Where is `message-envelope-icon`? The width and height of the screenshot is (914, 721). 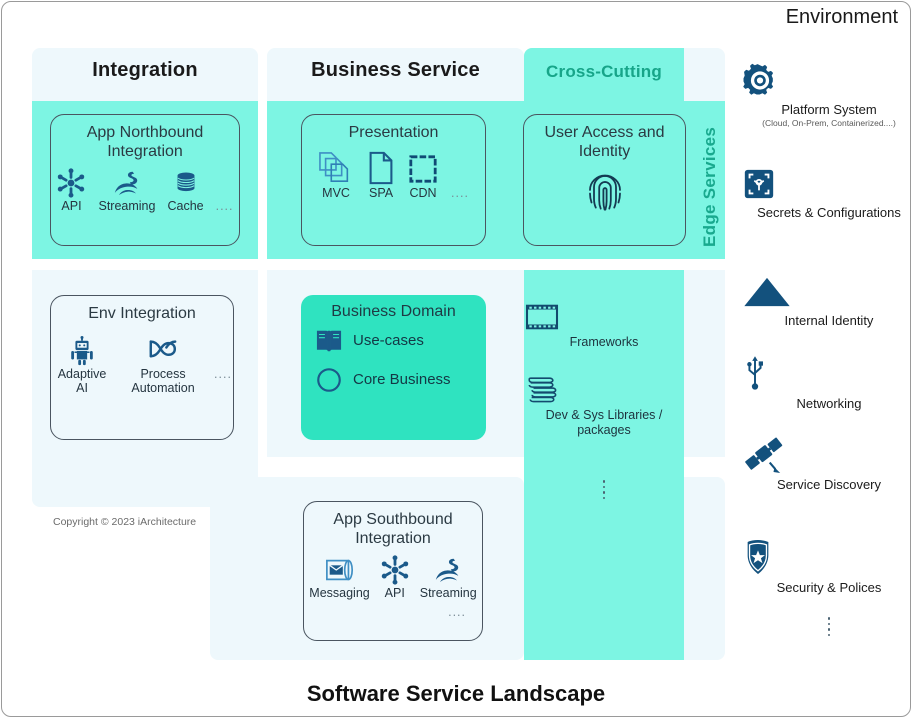
message-envelope-icon is located at coordinates (340, 570).